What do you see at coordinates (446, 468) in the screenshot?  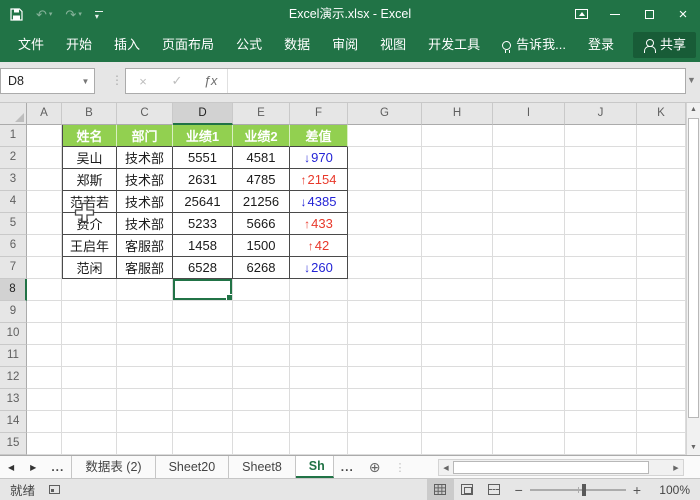 I see `scroll-left-icon: ◀` at bounding box center [446, 468].